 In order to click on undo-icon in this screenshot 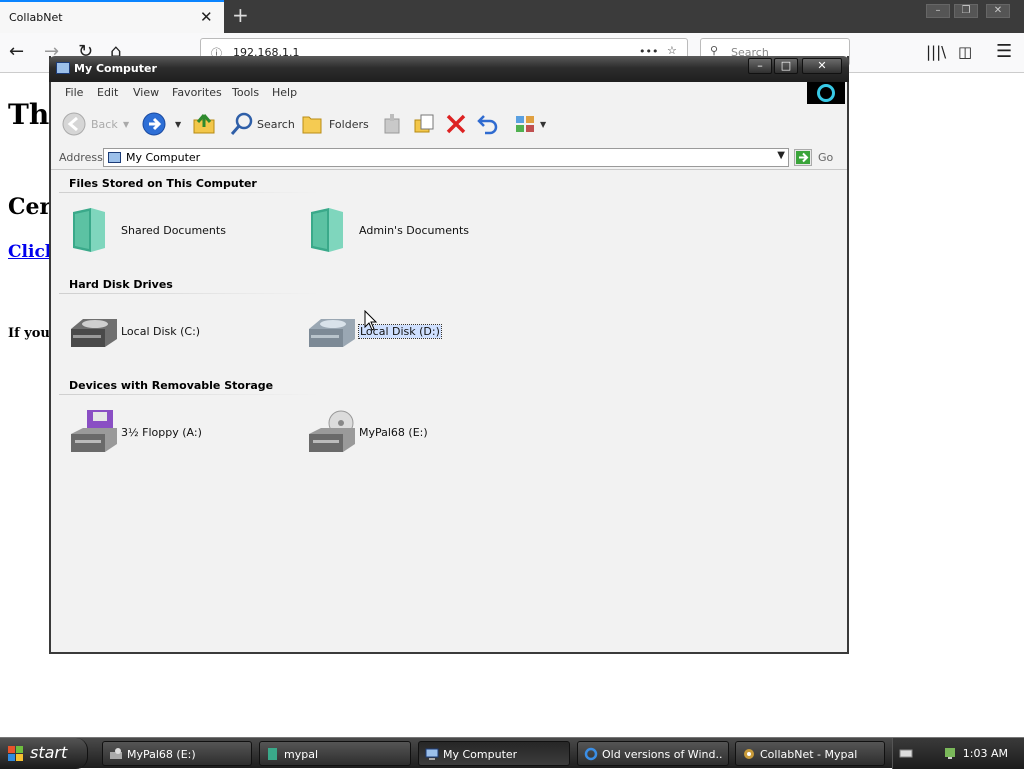, I will do `click(488, 124)`.